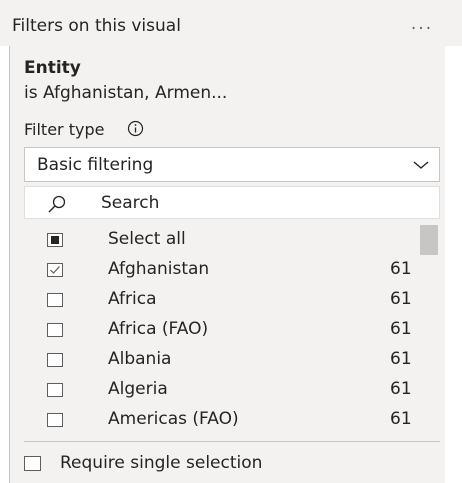 This screenshot has width=462, height=483. Describe the element at coordinates (147, 239) in the screenshot. I see `select-all-label: Select all` at that location.